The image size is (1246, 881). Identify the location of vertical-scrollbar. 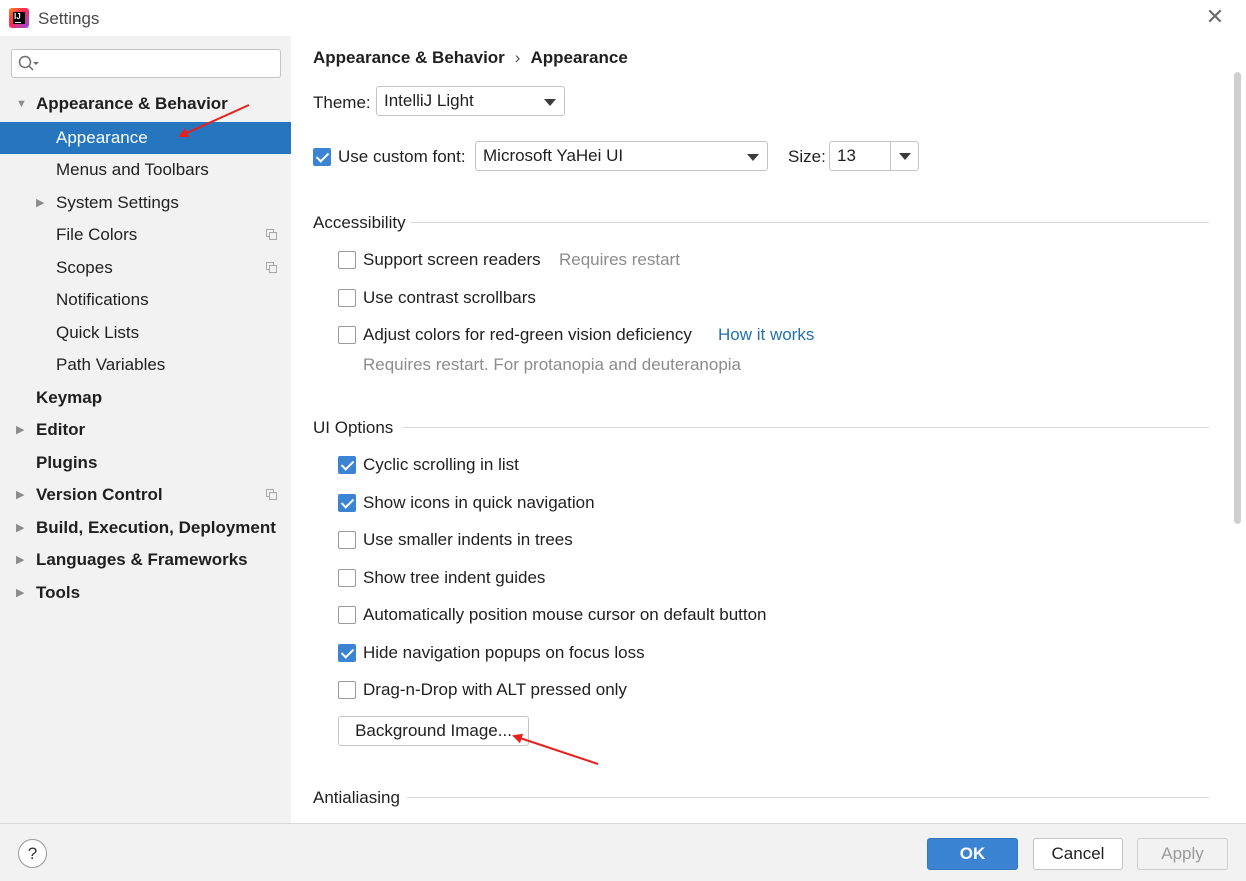
(1237, 298).